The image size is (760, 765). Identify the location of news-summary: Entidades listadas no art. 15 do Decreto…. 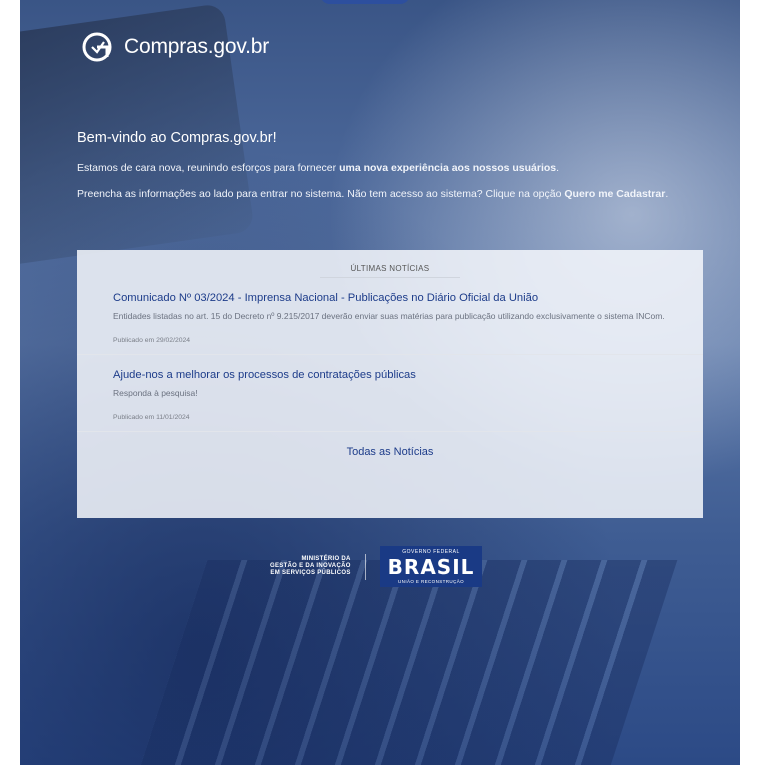
(389, 316).